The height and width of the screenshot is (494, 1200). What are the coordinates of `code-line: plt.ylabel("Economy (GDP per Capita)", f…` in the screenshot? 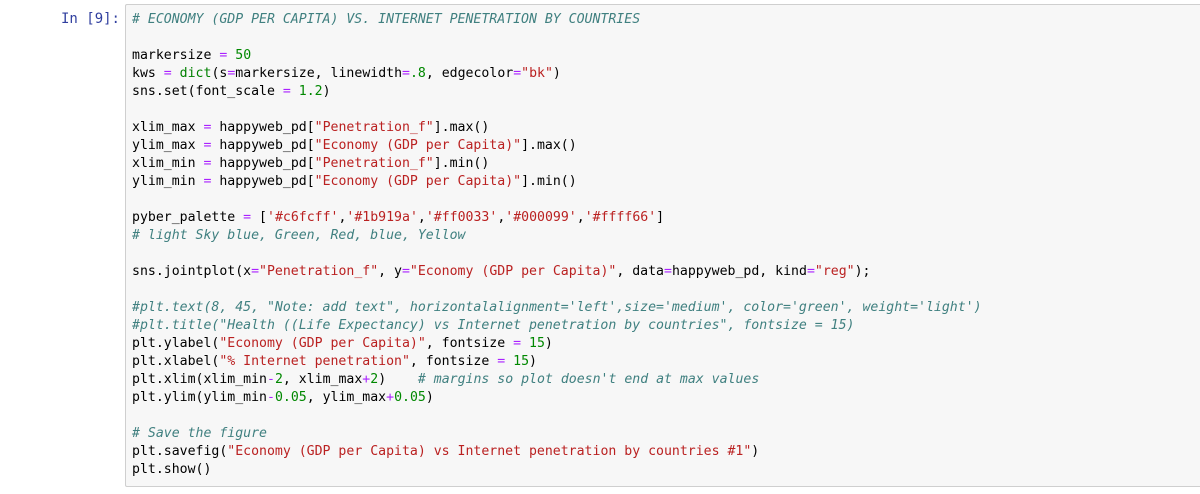 It's located at (342, 343).